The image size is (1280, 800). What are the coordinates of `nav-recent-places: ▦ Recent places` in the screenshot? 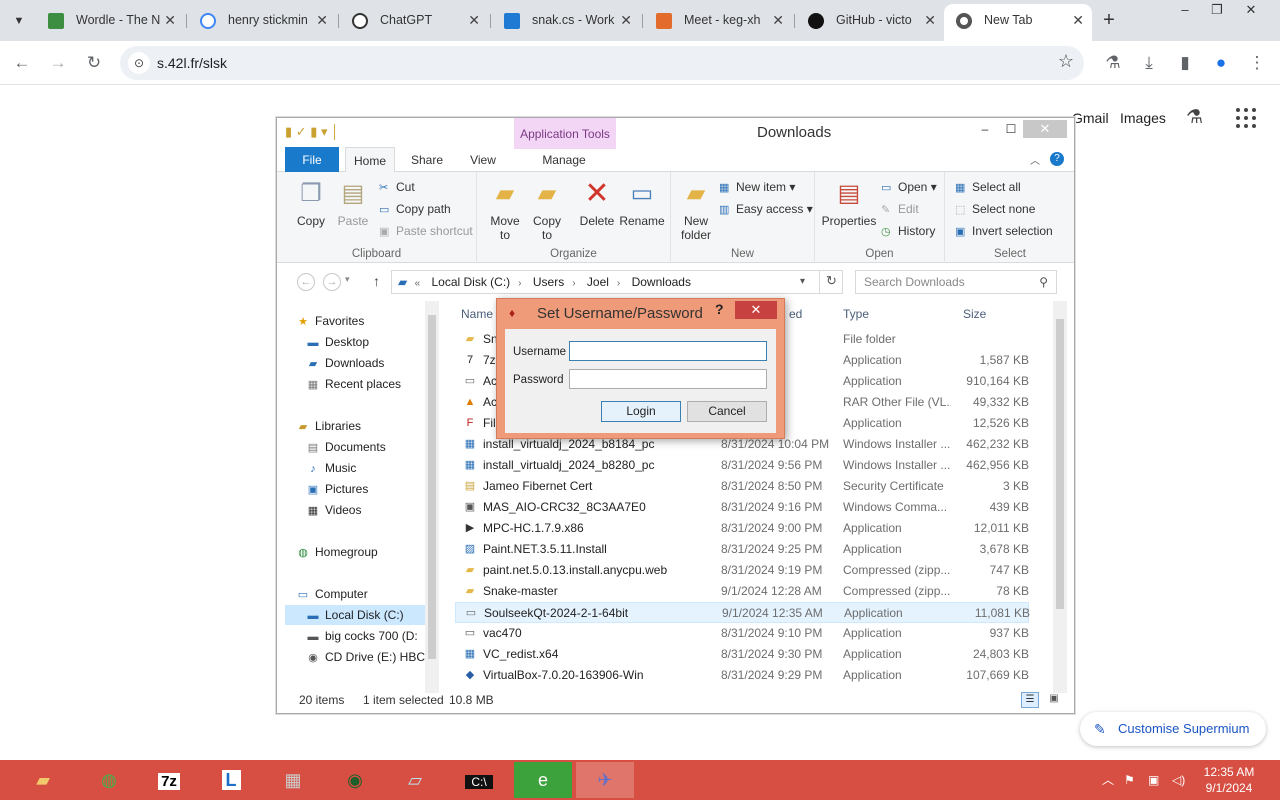 It's located at (373, 384).